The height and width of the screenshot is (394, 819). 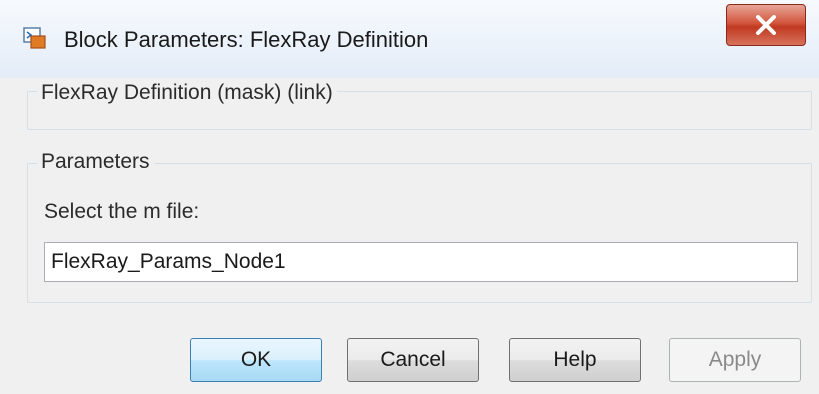 What do you see at coordinates (413, 360) in the screenshot?
I see `cancel-button: Cancel` at bounding box center [413, 360].